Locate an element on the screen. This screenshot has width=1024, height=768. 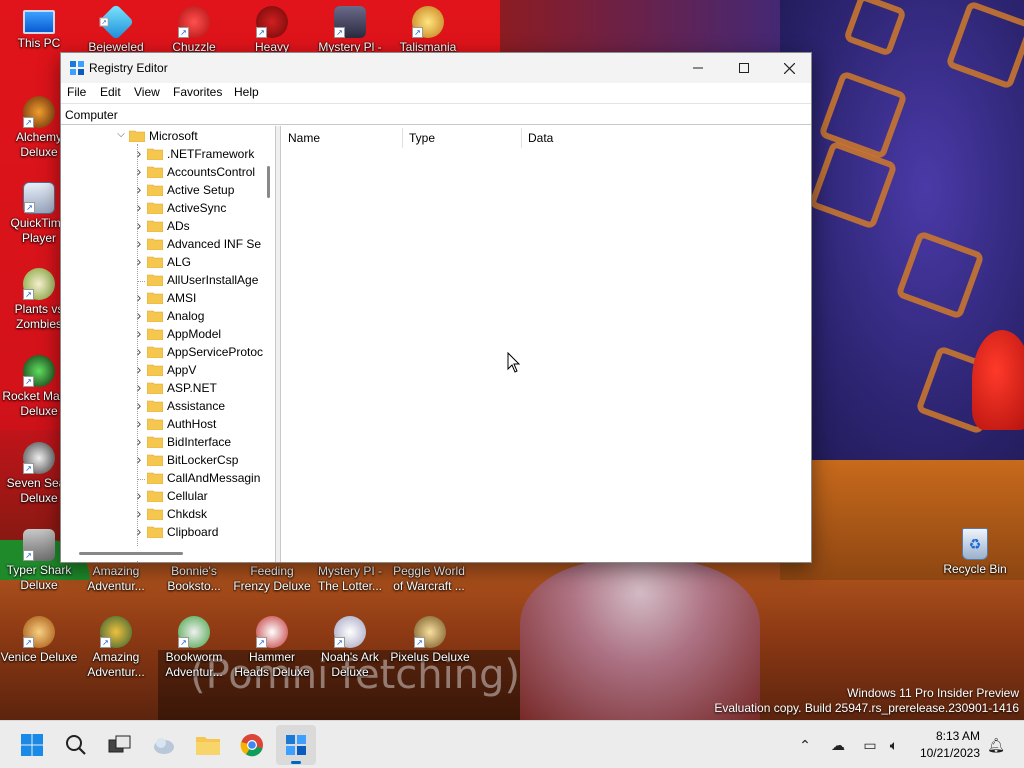
onedrive-icon: ☁ is located at coordinates (838, 745).